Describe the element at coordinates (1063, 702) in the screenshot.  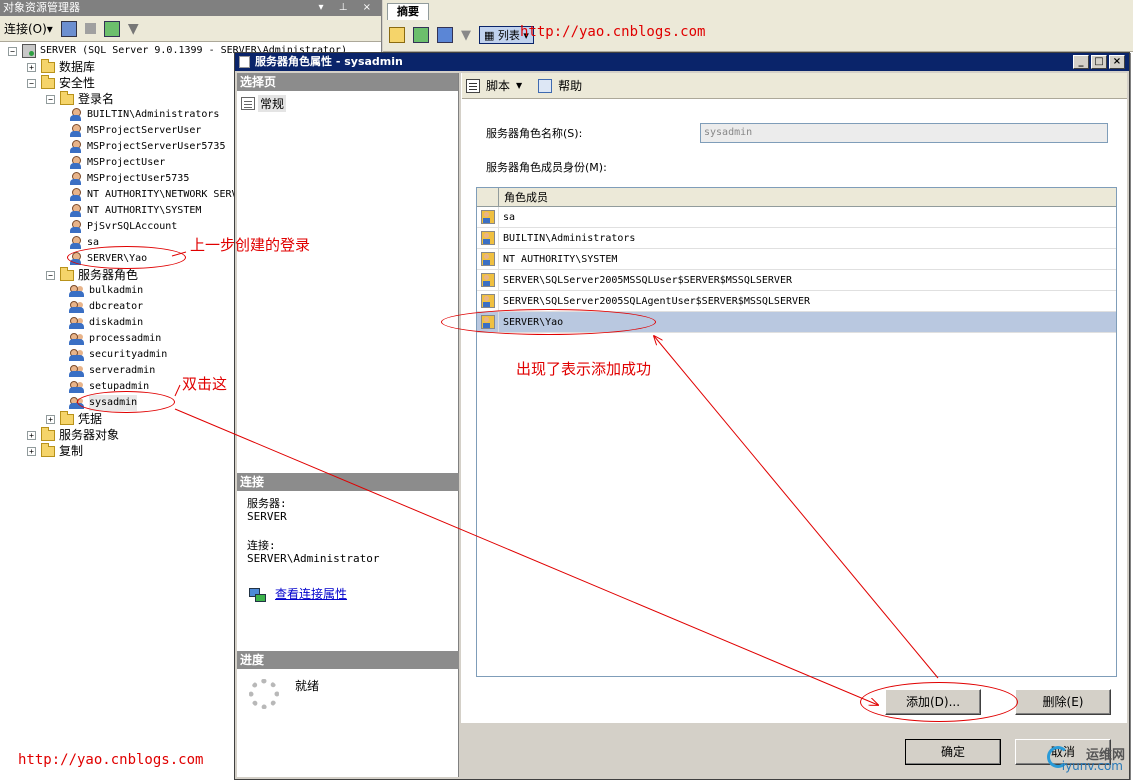
I see `remove-button: 删除(E)` at that location.